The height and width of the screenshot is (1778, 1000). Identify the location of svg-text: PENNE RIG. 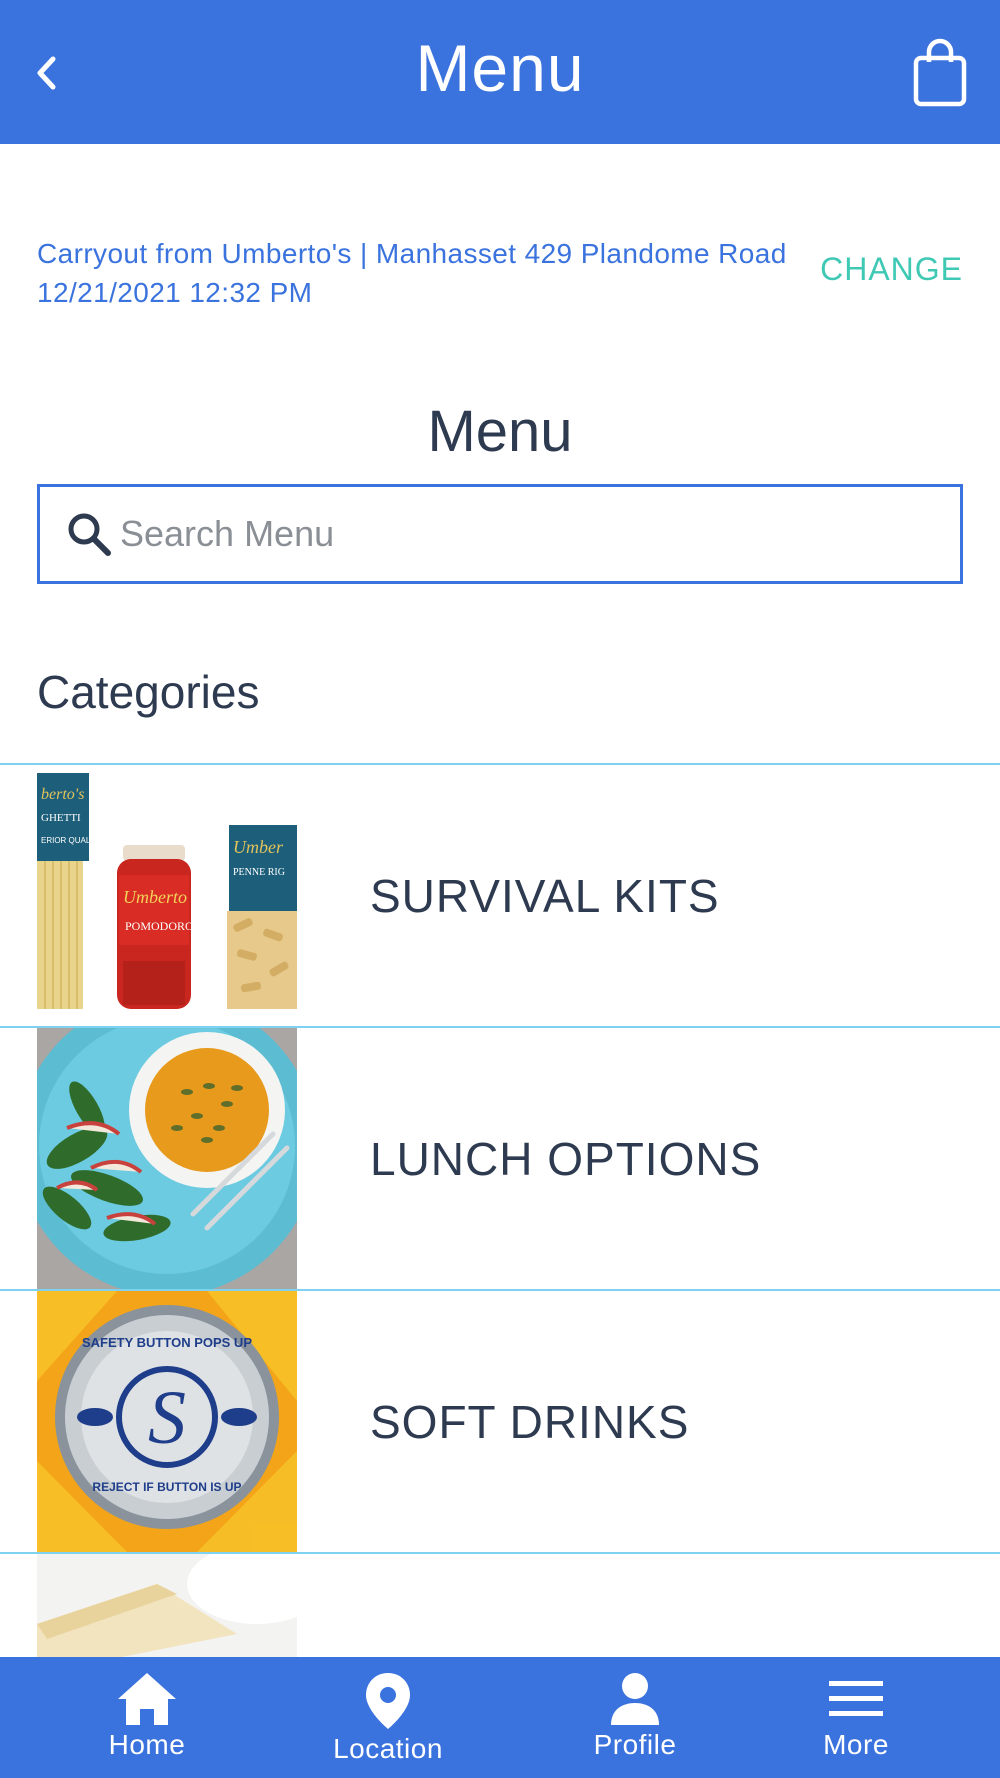
(259, 872).